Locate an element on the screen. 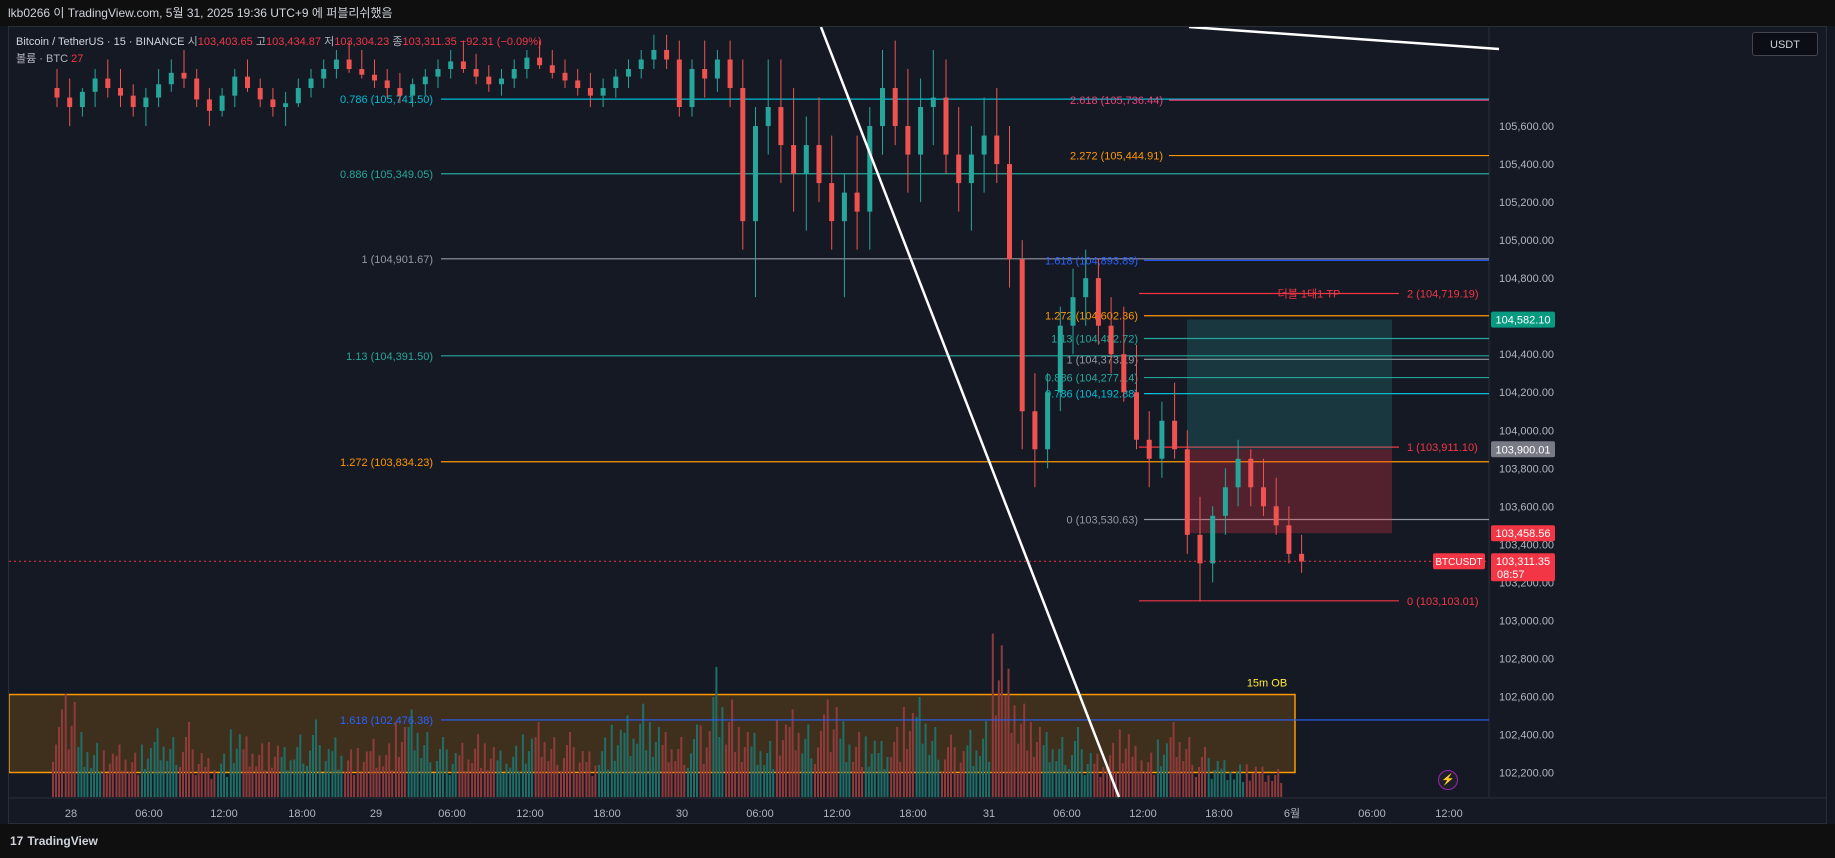 Image resolution: width=1835 pixels, height=858 pixels. price-tag-label: 103,900.01 is located at coordinates (1522, 450).